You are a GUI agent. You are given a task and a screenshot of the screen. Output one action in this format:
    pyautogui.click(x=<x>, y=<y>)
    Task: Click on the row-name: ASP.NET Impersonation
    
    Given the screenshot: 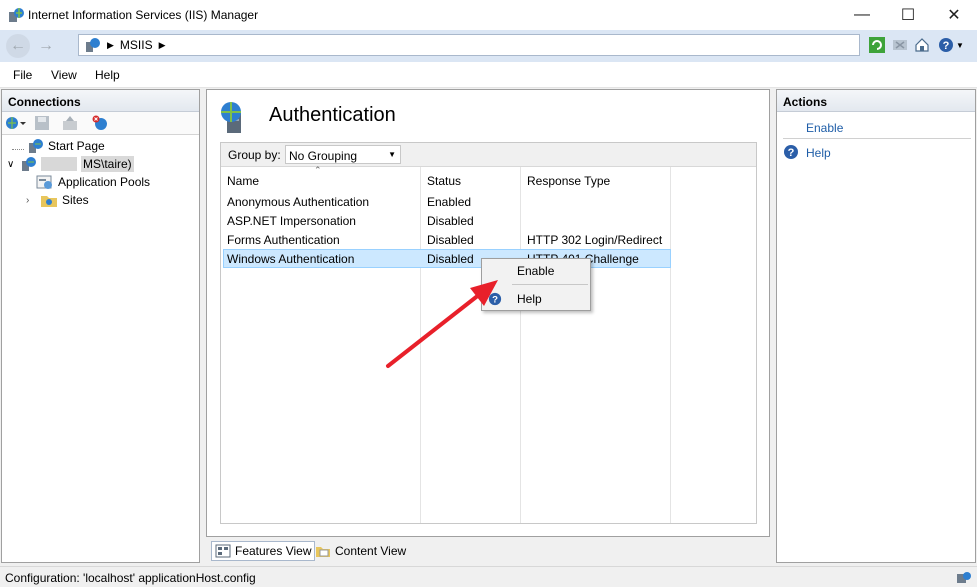 What is the action you would take?
    pyautogui.click(x=291, y=221)
    